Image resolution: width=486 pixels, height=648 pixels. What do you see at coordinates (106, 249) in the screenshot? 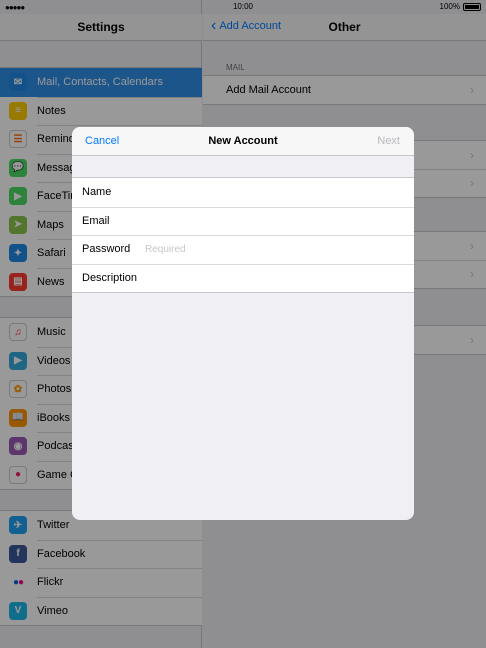
I see `password-label: Password` at bounding box center [106, 249].